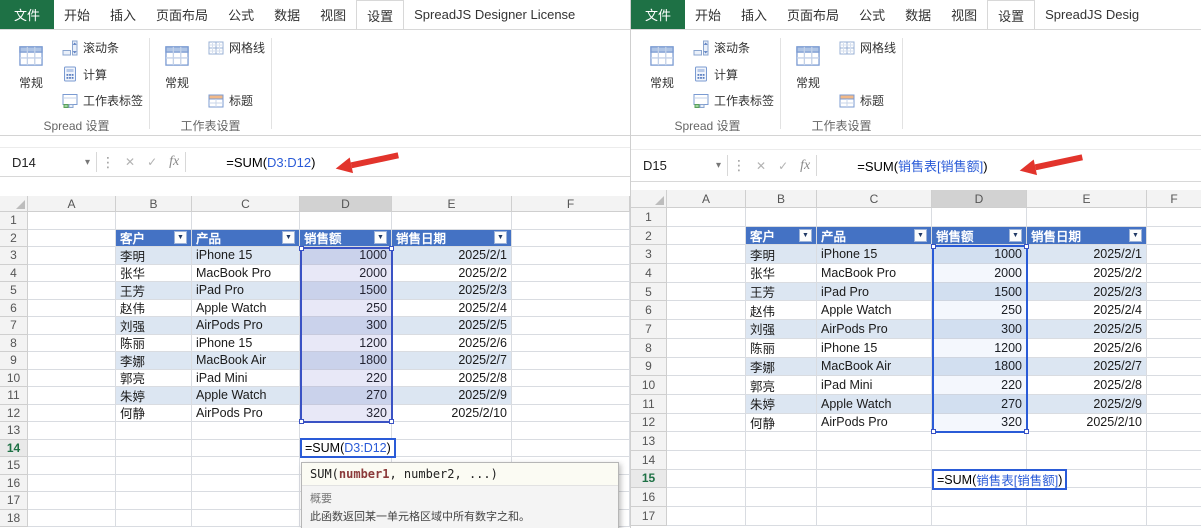 The height and width of the screenshot is (528, 1201). I want to click on ribbon-small-button: 计算, so click(733, 74).